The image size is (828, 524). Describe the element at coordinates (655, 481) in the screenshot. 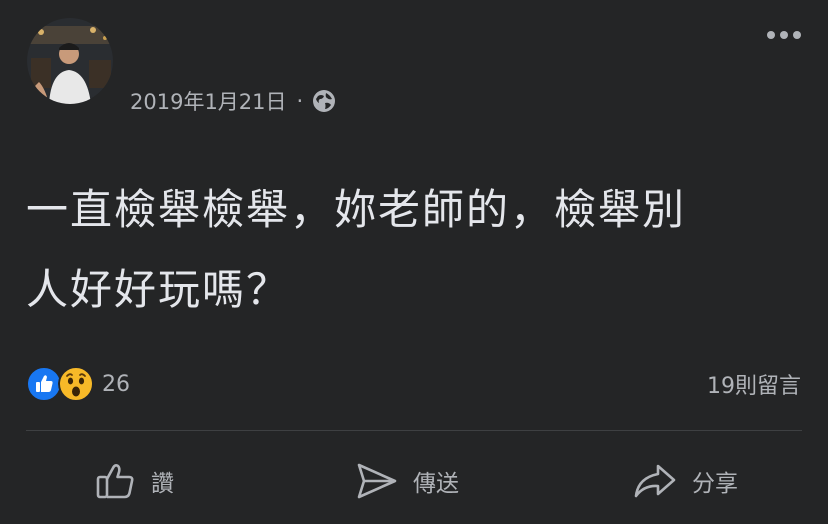

I see `share-icon` at that location.